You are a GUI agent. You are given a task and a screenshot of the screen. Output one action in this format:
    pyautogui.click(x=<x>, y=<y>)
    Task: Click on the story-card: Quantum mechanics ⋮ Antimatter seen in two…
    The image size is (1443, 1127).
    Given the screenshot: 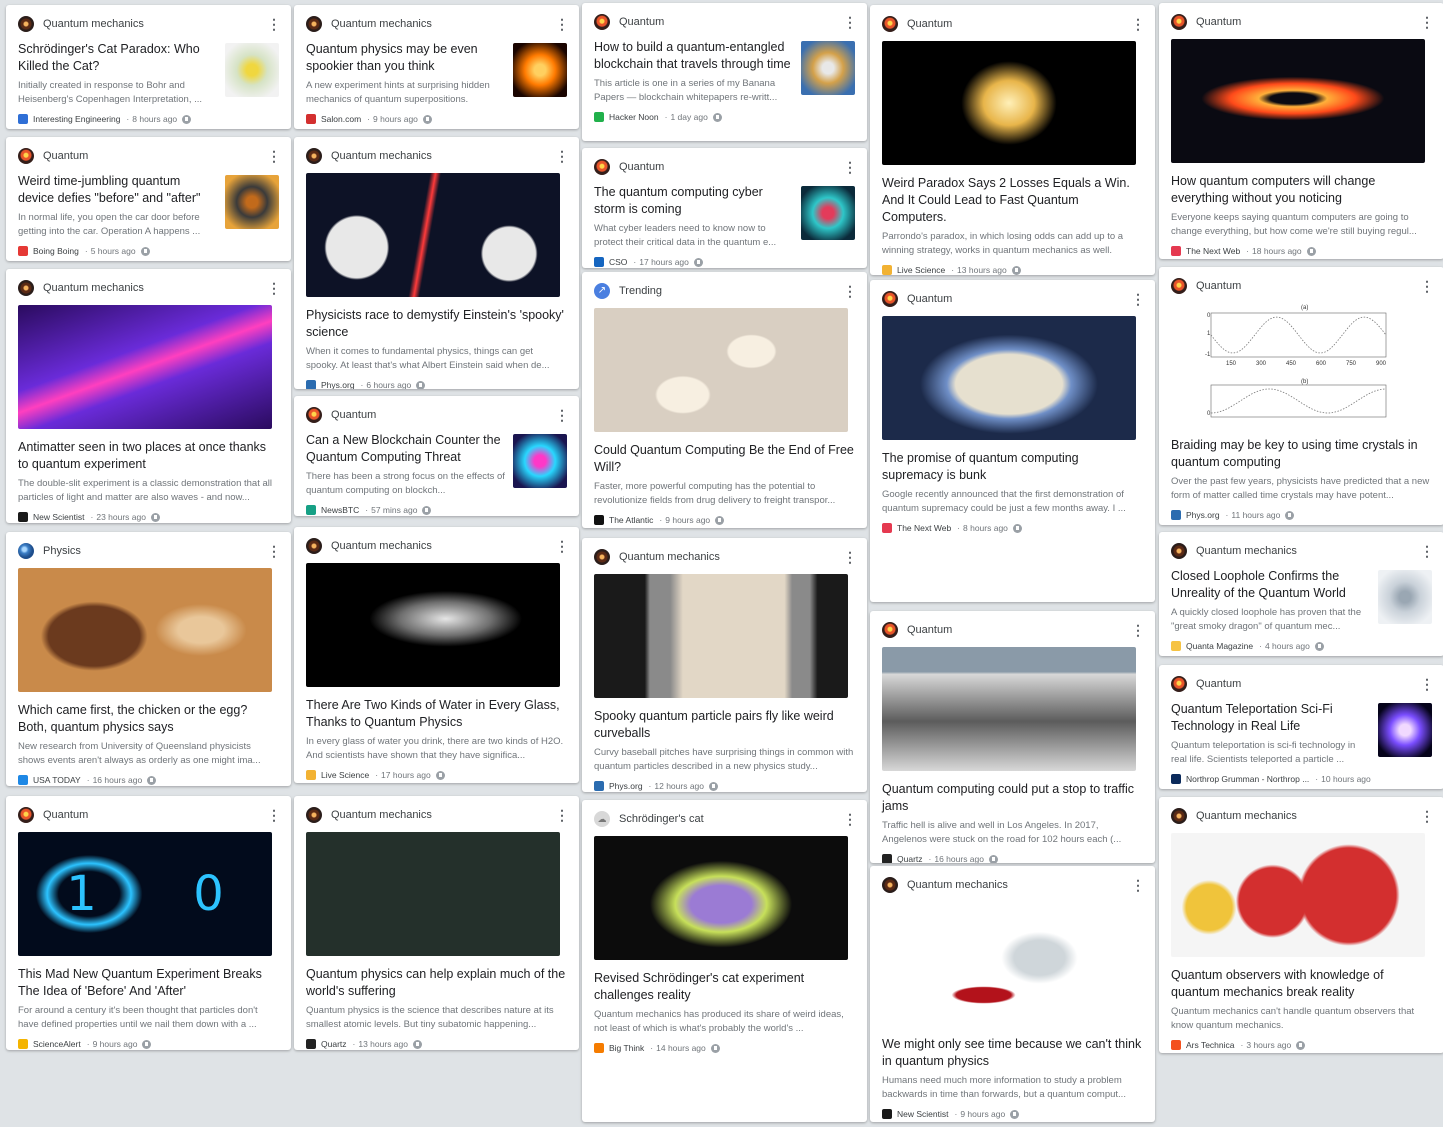 What is the action you would take?
    pyautogui.click(x=148, y=396)
    